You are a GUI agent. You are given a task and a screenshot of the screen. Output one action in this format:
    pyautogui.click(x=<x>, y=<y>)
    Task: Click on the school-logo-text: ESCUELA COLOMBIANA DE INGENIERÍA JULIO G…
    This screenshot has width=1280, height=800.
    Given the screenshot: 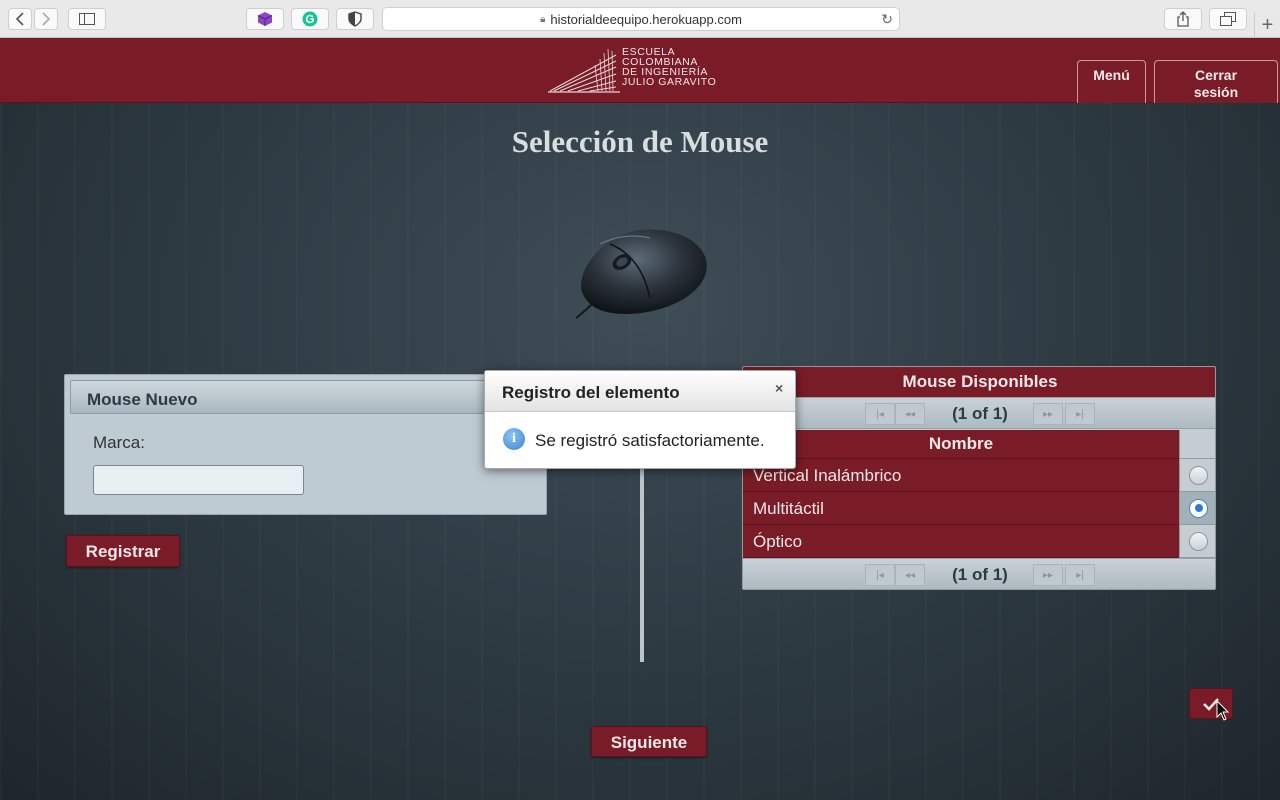 What is the action you would take?
    pyautogui.click(x=669, y=67)
    